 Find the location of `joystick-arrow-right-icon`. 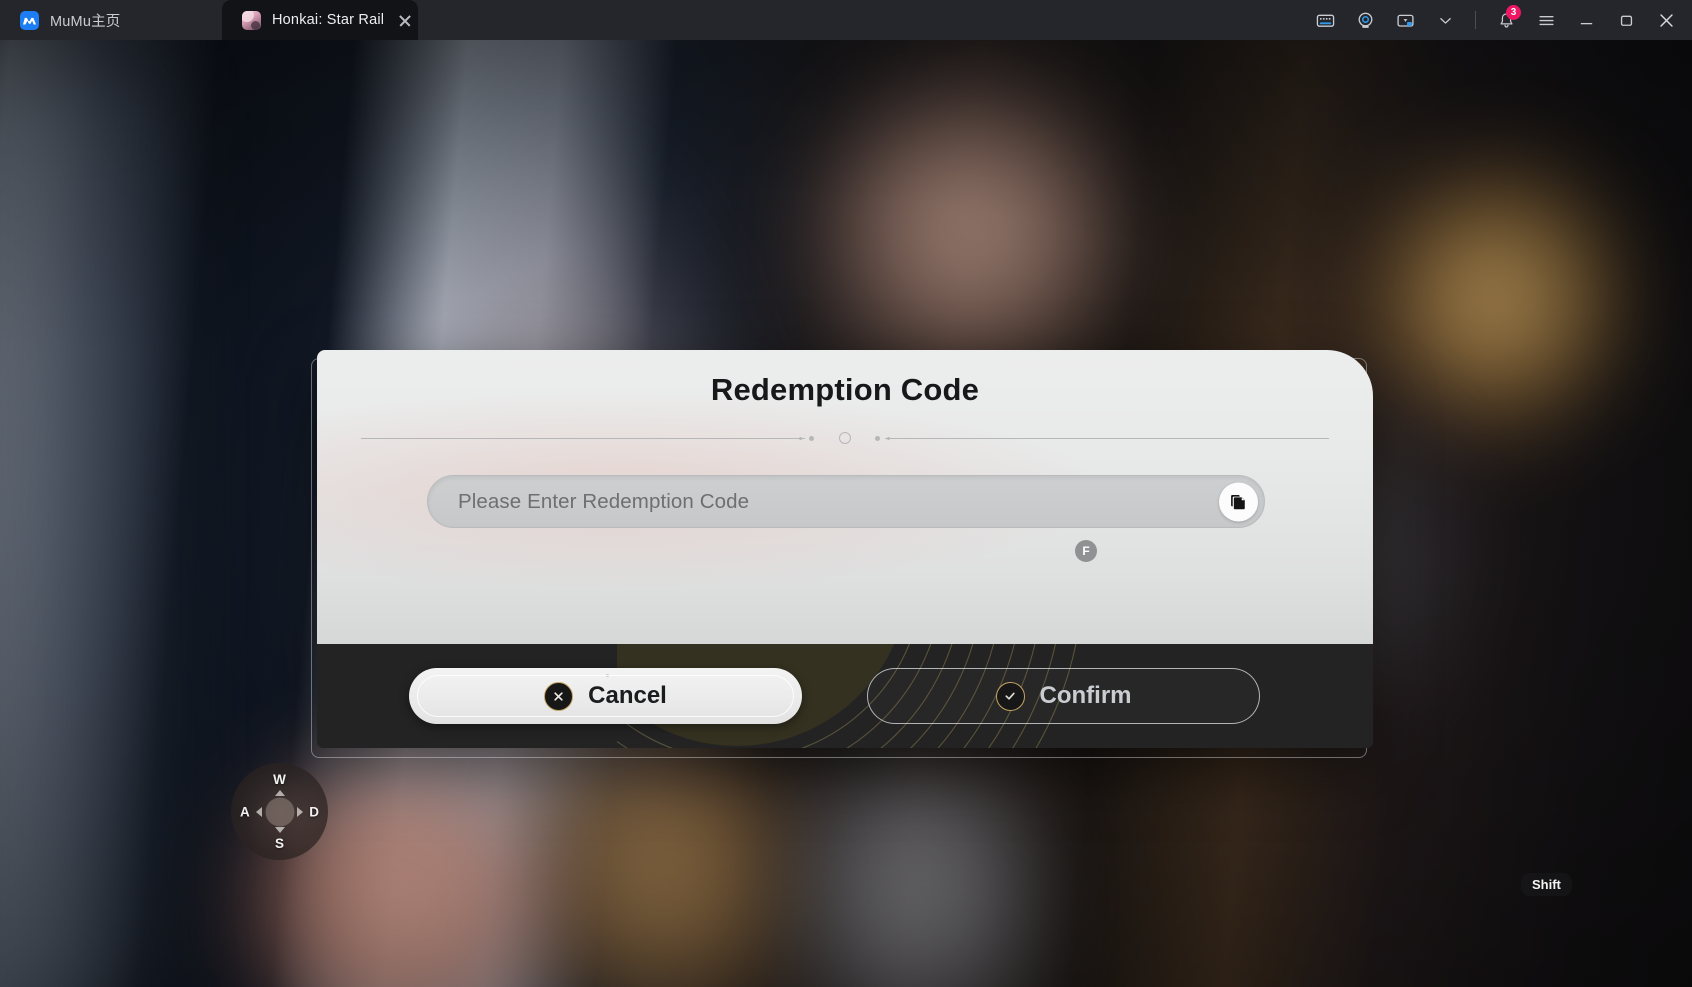

joystick-arrow-right-icon is located at coordinates (300, 811).